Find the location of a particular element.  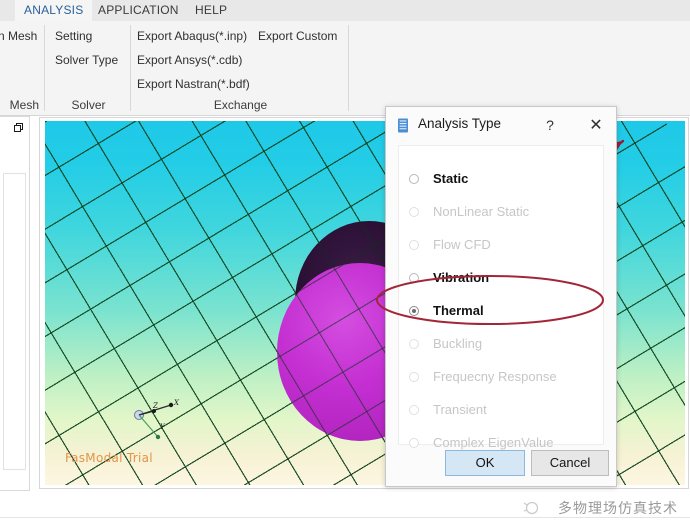

footer-bar: 多物理场仿真技术 is located at coordinates (345, 510).